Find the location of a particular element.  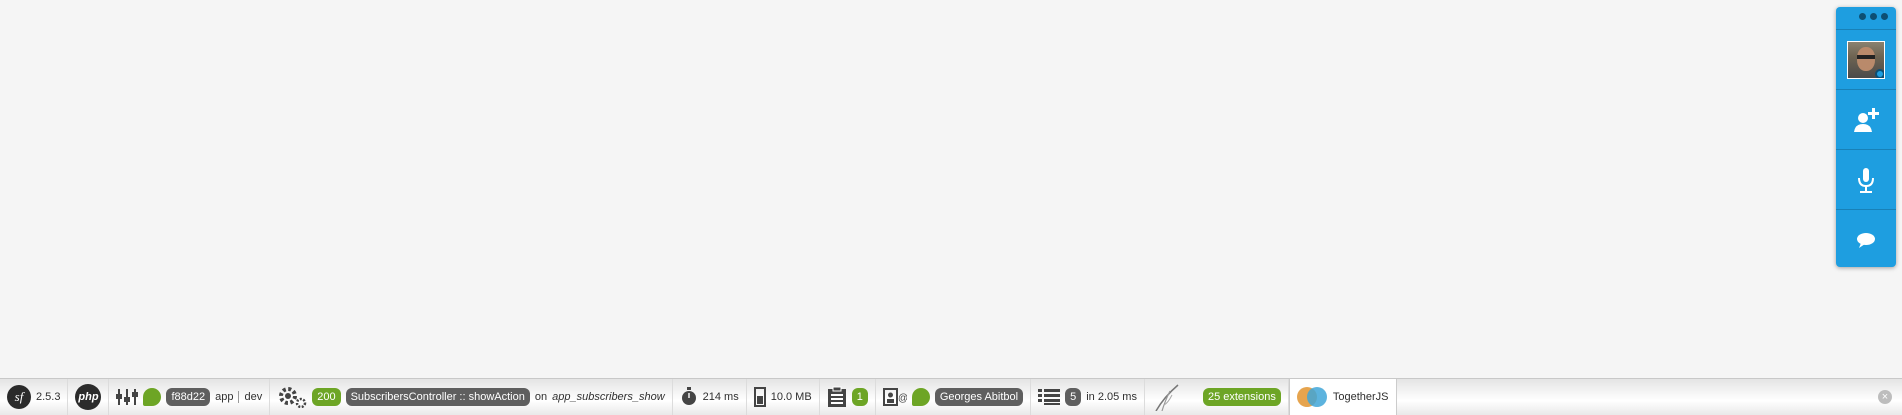

controller-name: SubscribersController is located at coordinates (403, 397).